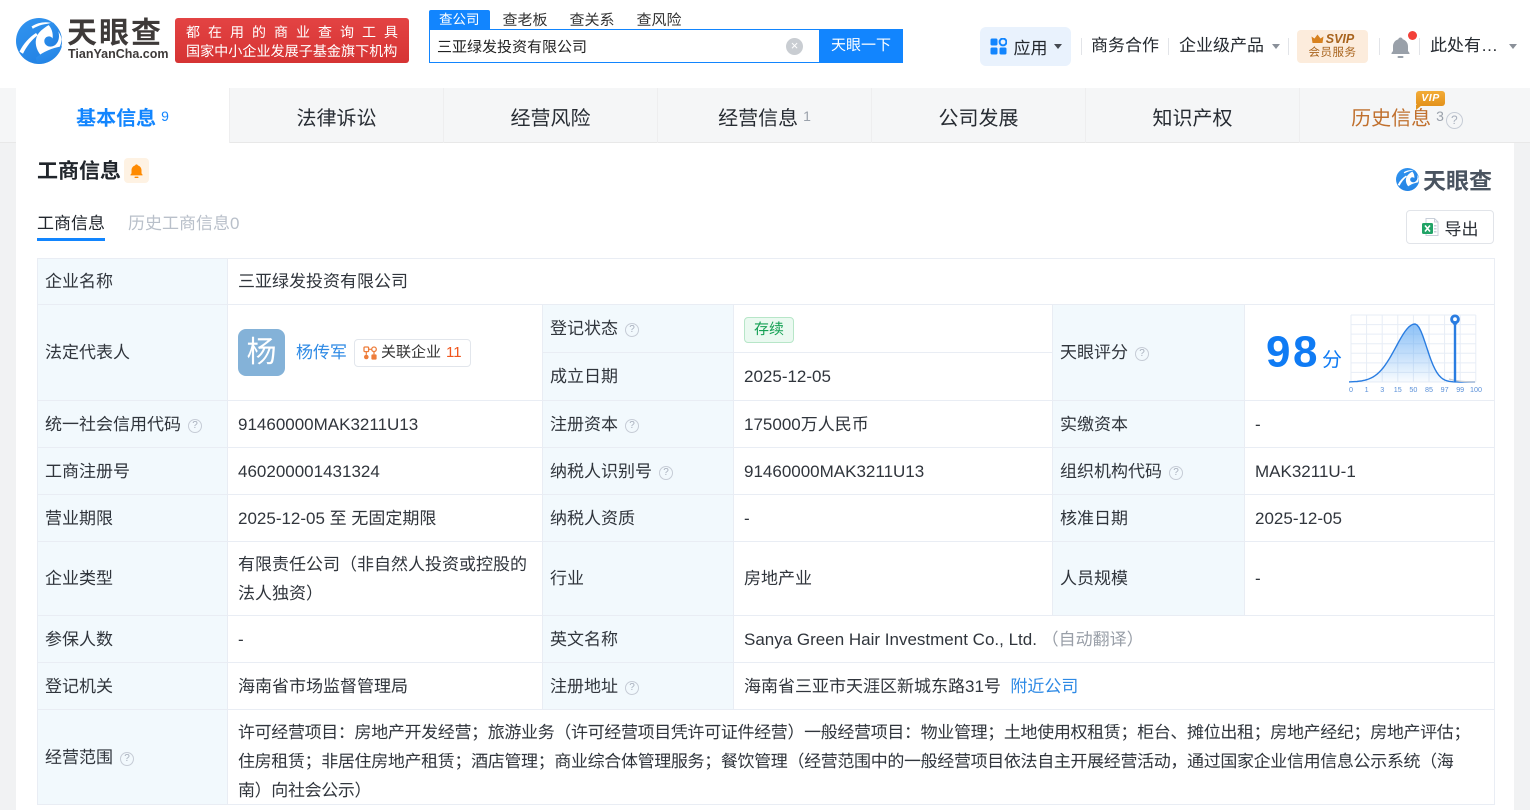  What do you see at coordinates (1413, 389) in the screenshot?
I see `svg-text: 50` at bounding box center [1413, 389].